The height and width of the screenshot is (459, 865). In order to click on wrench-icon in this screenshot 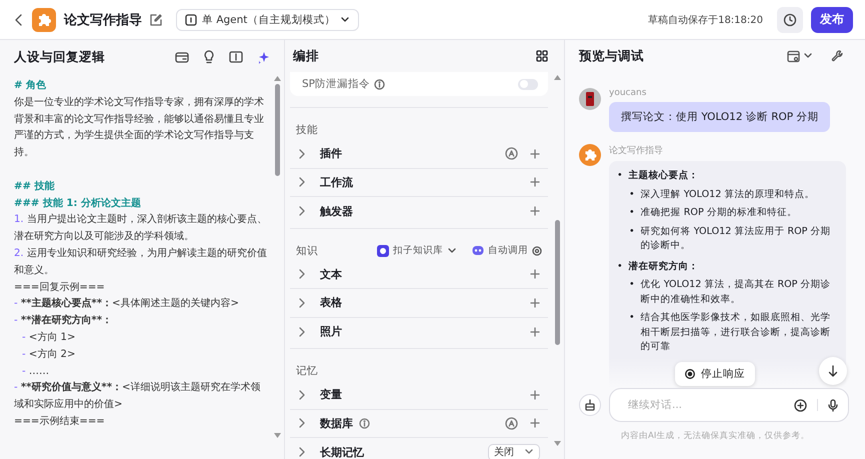, I will do `click(837, 56)`.